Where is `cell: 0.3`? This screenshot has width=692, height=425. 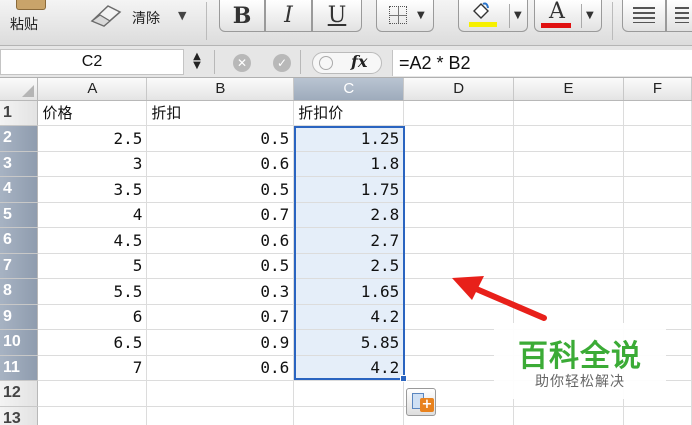
cell: 0.3 is located at coordinates (220, 291).